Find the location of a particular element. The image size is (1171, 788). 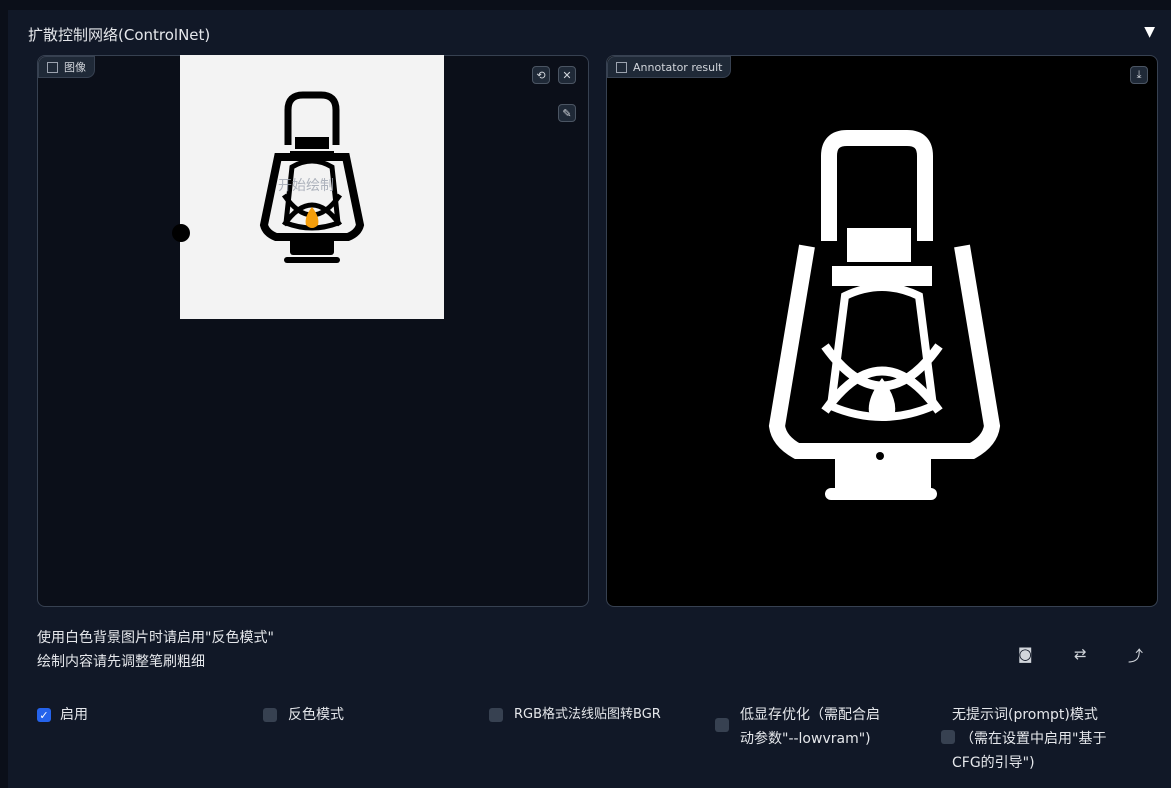

canvas-resize-handle is located at coordinates (181, 233).